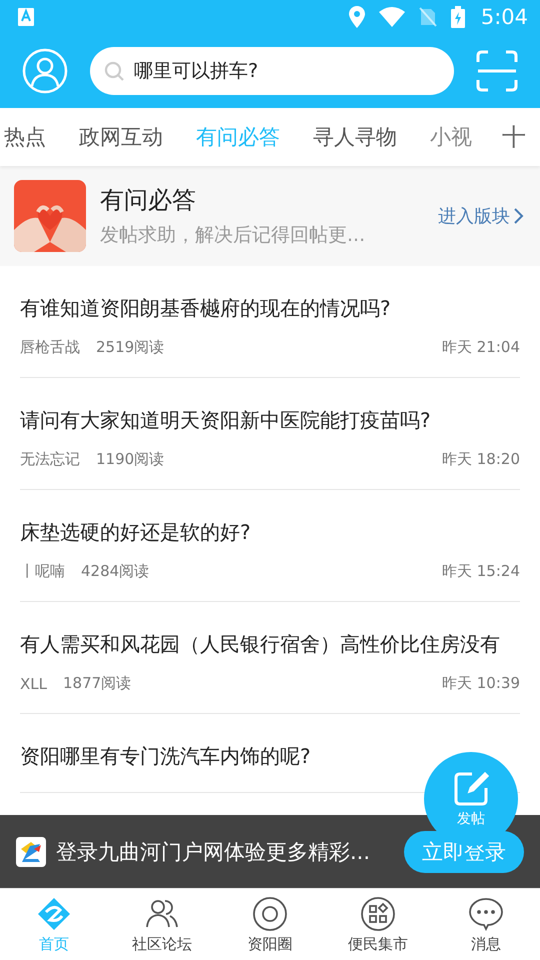 The height and width of the screenshot is (960, 540). What do you see at coordinates (130, 347) in the screenshot?
I see `post-reads: 2519阅读` at bounding box center [130, 347].